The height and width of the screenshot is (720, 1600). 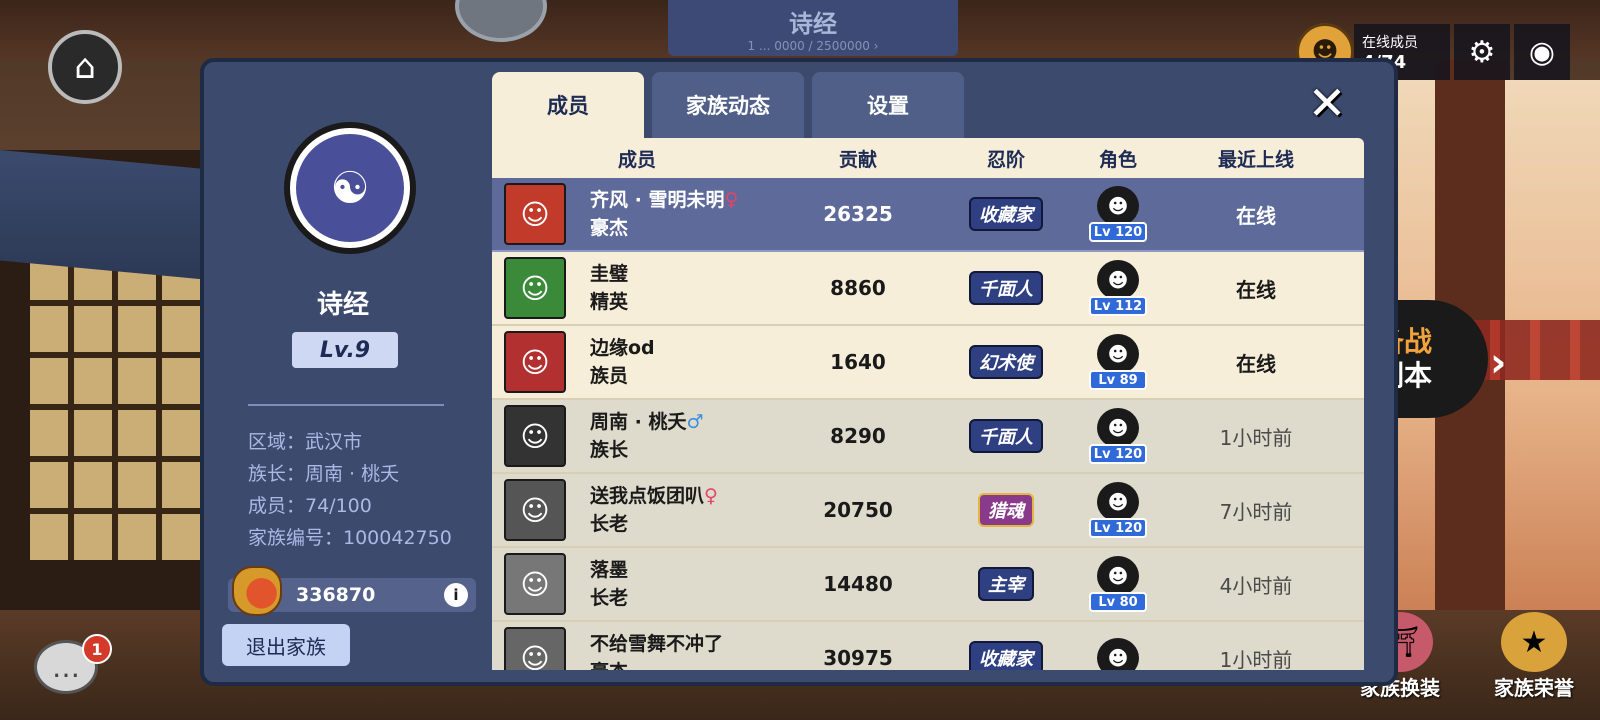 I want to click on settings-button: ⚙, so click(x=1482, y=52).